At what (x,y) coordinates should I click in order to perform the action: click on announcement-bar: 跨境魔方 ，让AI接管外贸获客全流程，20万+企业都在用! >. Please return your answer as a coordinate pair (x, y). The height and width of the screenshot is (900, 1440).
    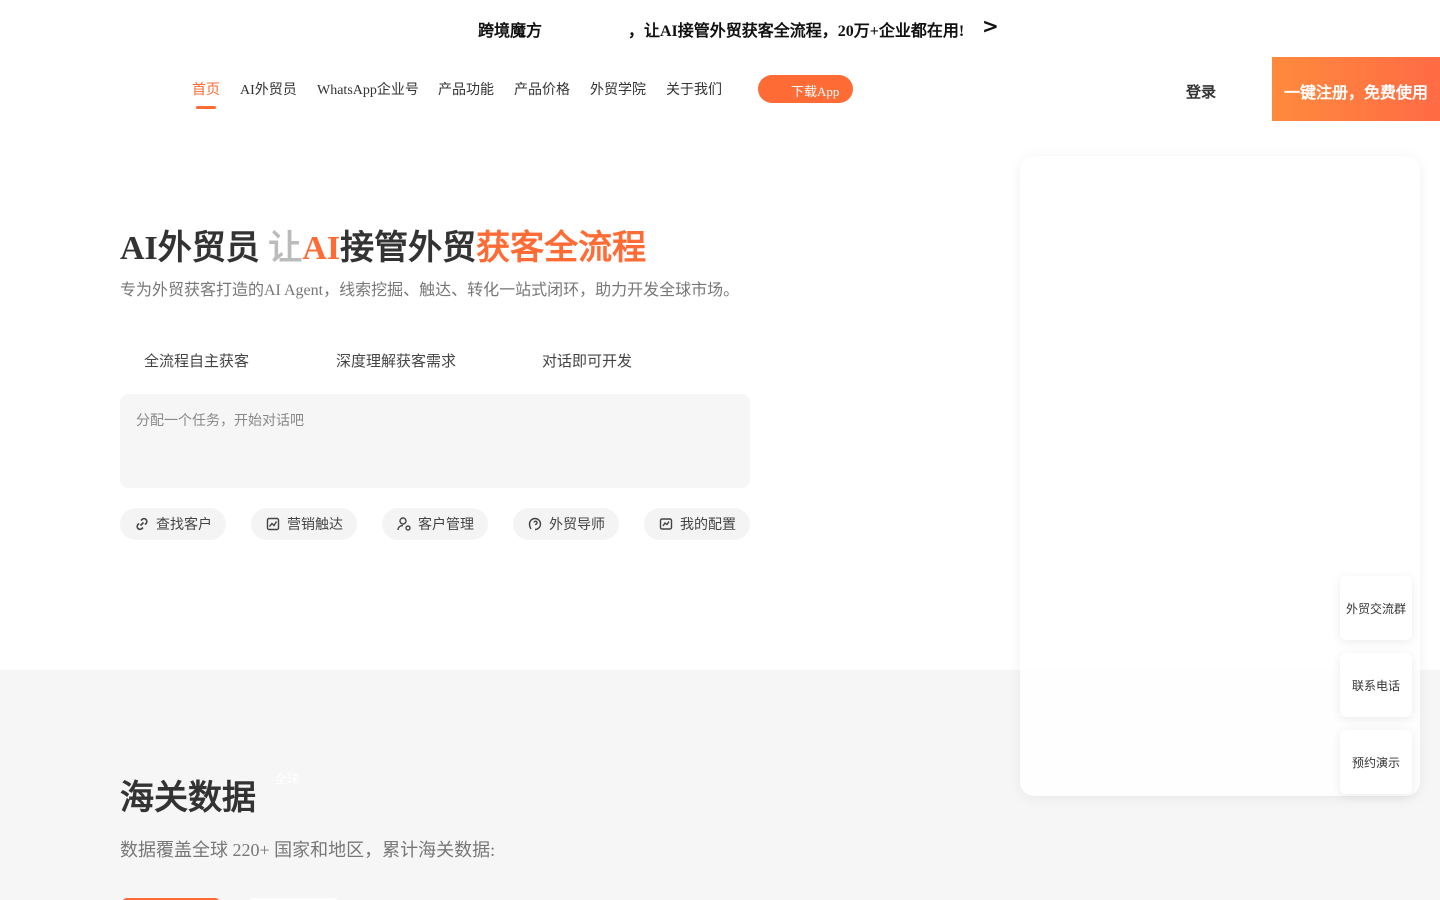
    Looking at the image, I should click on (720, 28).